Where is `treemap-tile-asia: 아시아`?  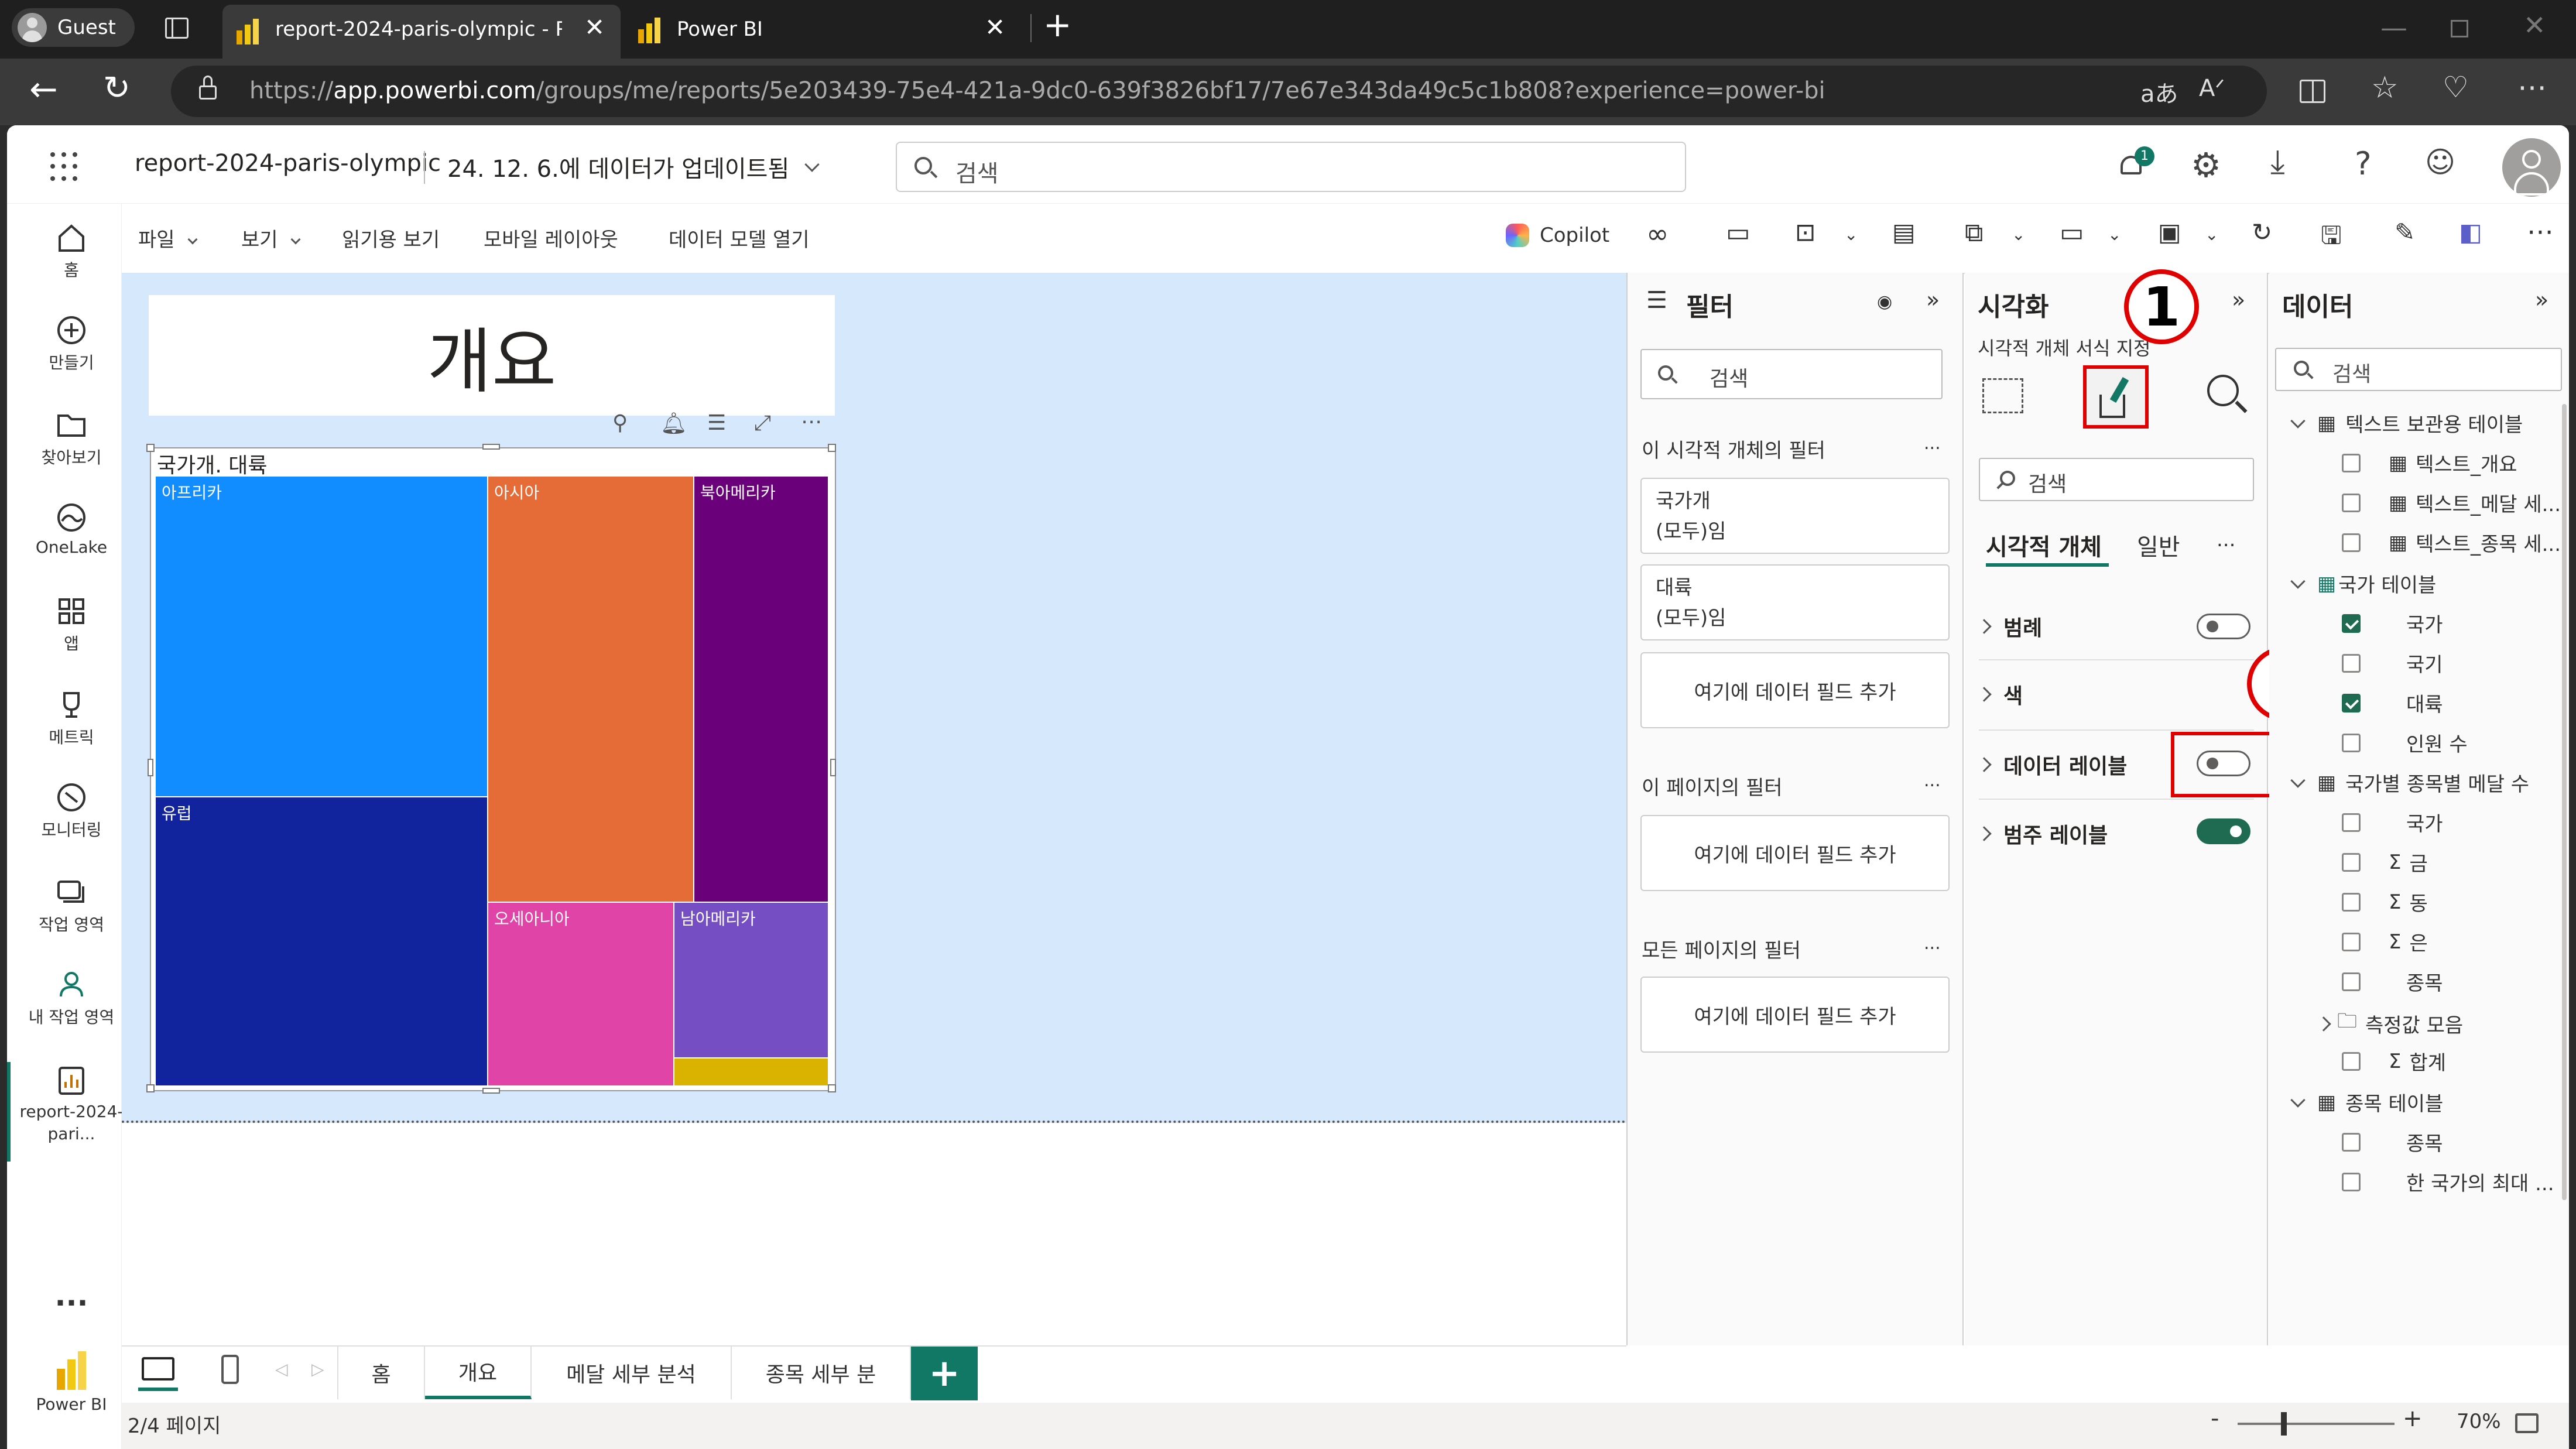 treemap-tile-asia: 아시아 is located at coordinates (591, 689).